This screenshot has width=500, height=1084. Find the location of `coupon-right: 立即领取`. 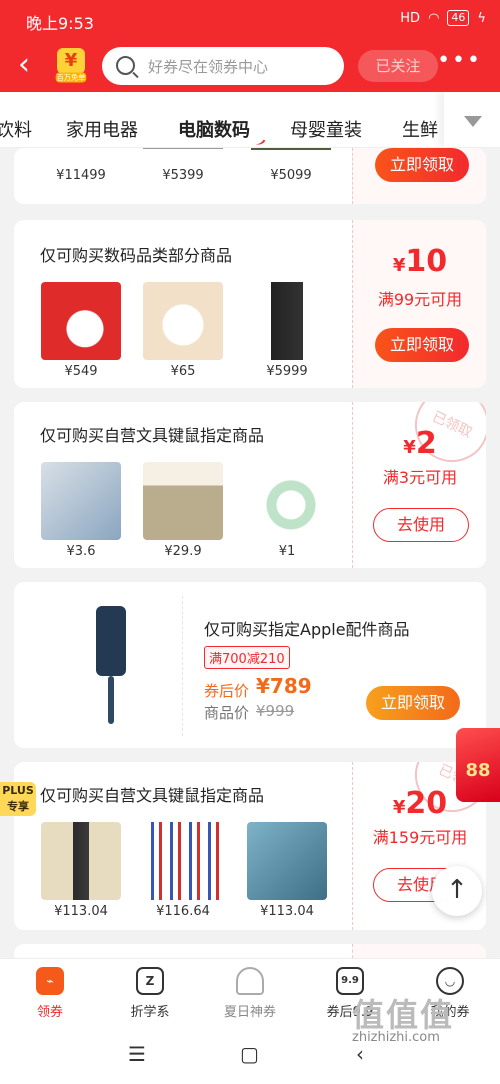

coupon-right: 立即领取 is located at coordinates (419, 176).